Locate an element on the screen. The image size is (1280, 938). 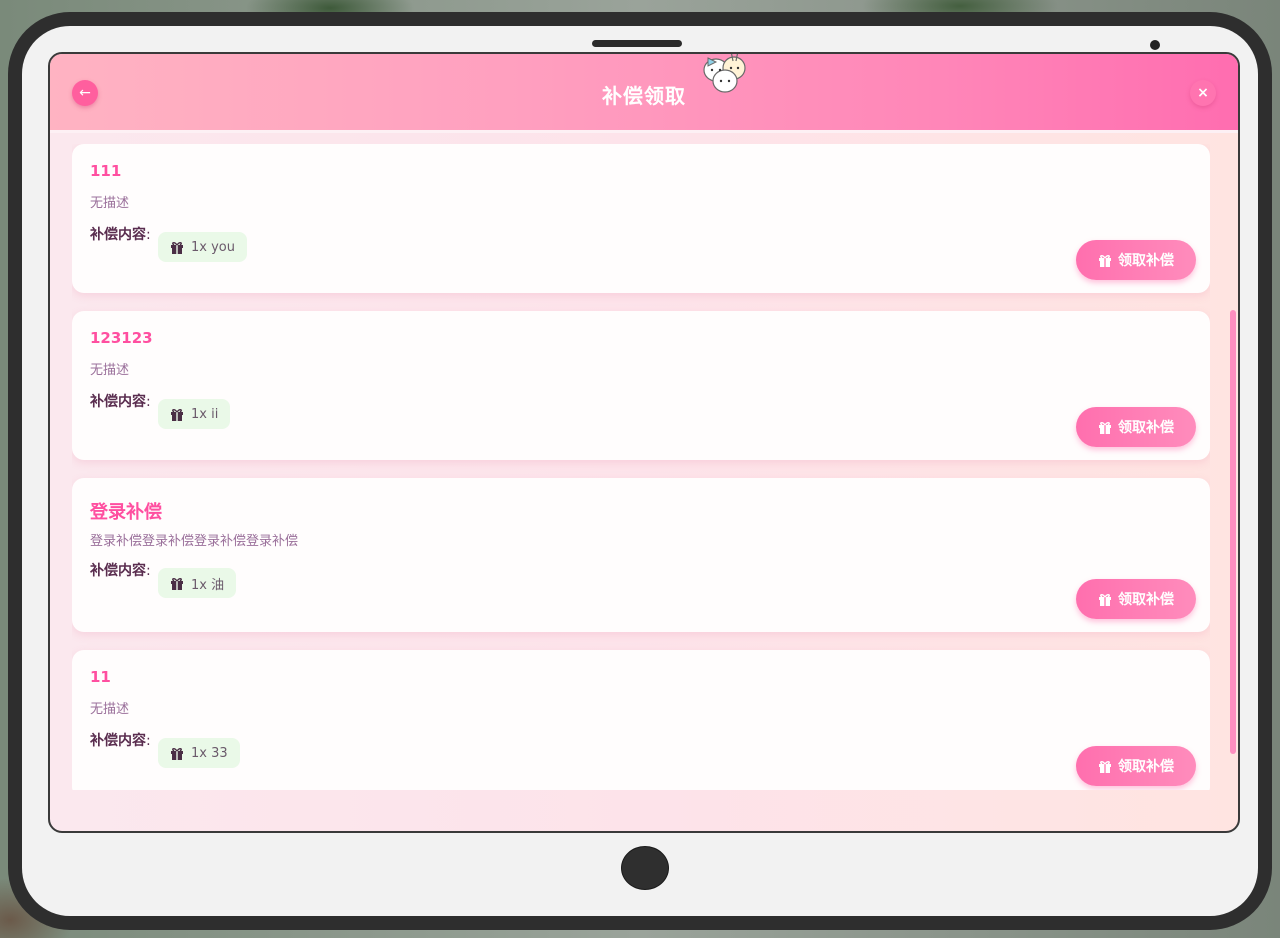
close-button: × is located at coordinates (1203, 93).